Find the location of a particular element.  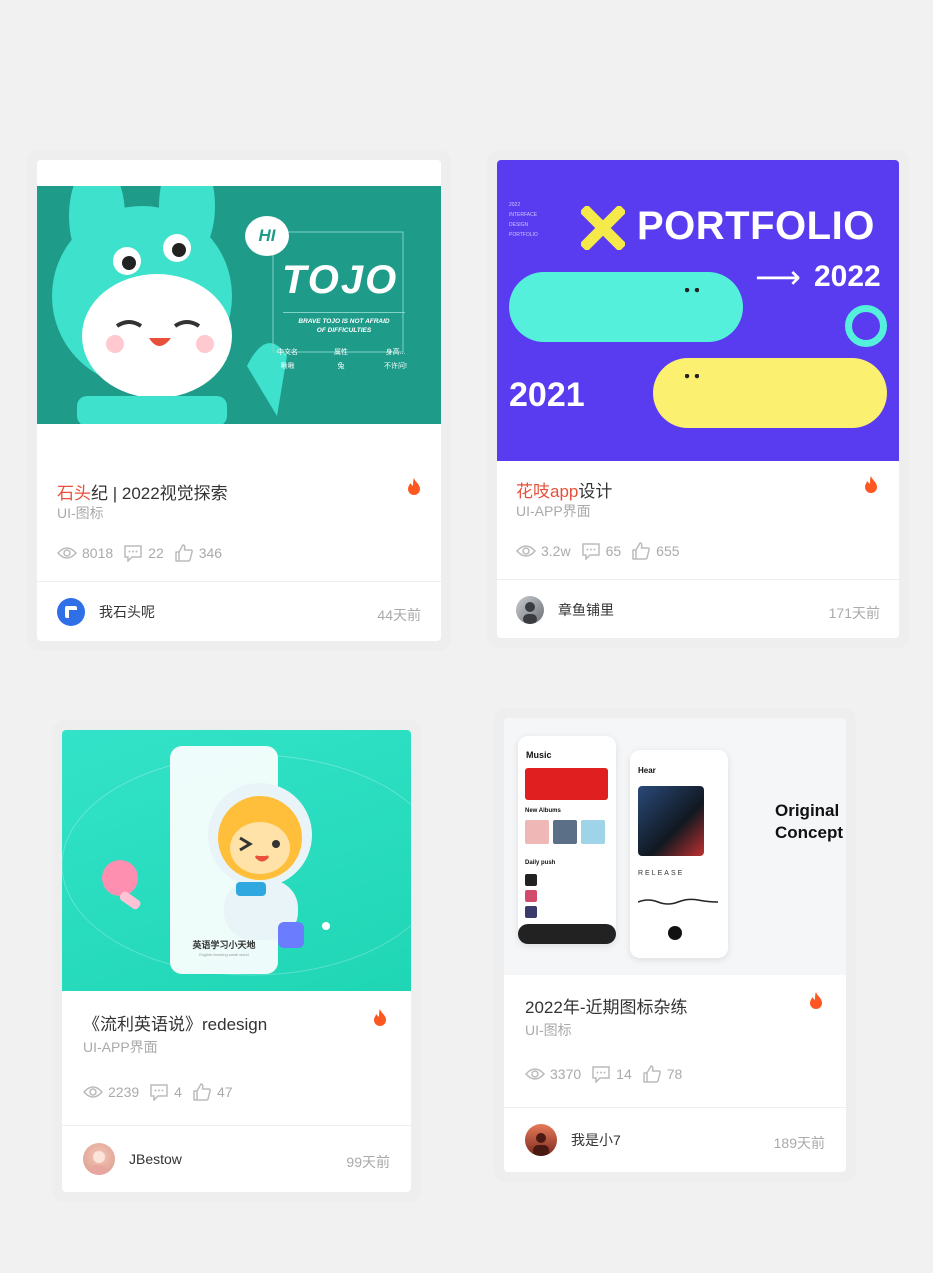

card-2-stats: 3.2w 65 655 is located at coordinates (603, 551).